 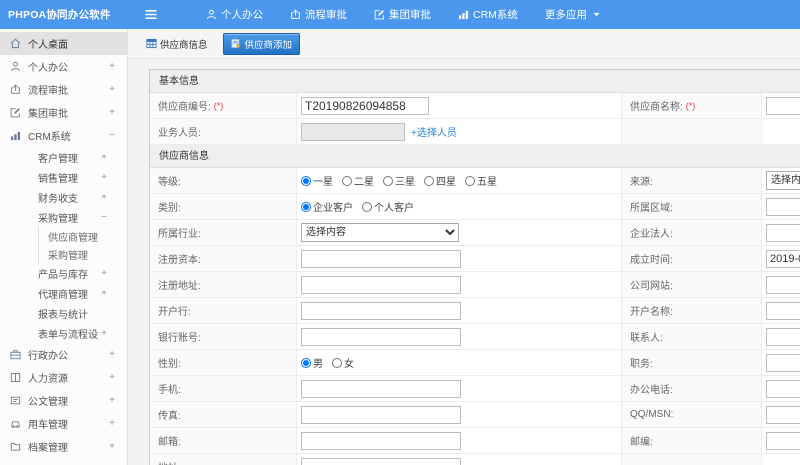 What do you see at coordinates (63, 177) in the screenshot?
I see `sidebar-item-sales-mgmt: 销售管理 +` at bounding box center [63, 177].